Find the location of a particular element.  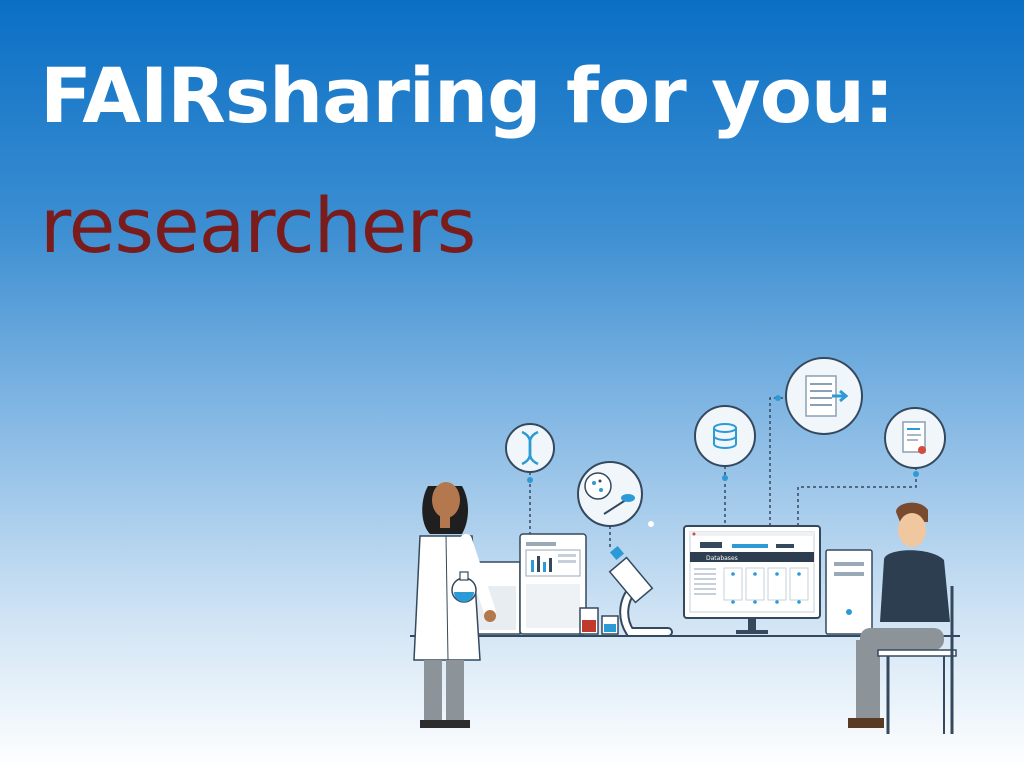

cell-culture-icon is located at coordinates (610, 494).